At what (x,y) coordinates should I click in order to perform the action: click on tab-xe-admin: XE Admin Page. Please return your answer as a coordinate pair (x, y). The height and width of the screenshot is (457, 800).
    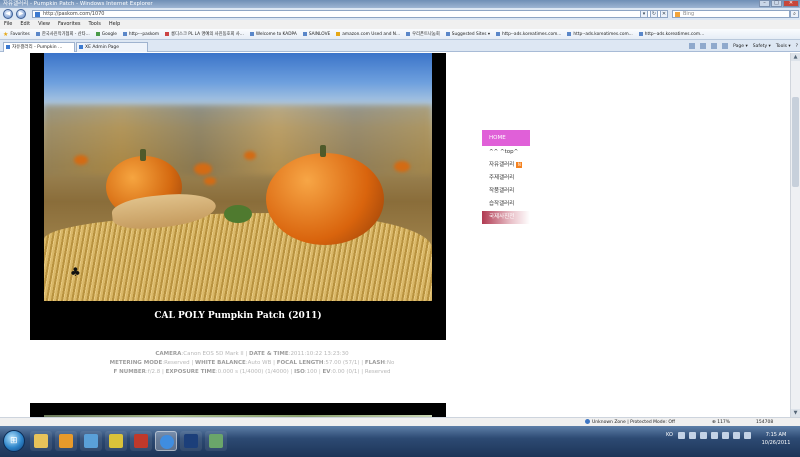
    Looking at the image, I should click on (112, 47).